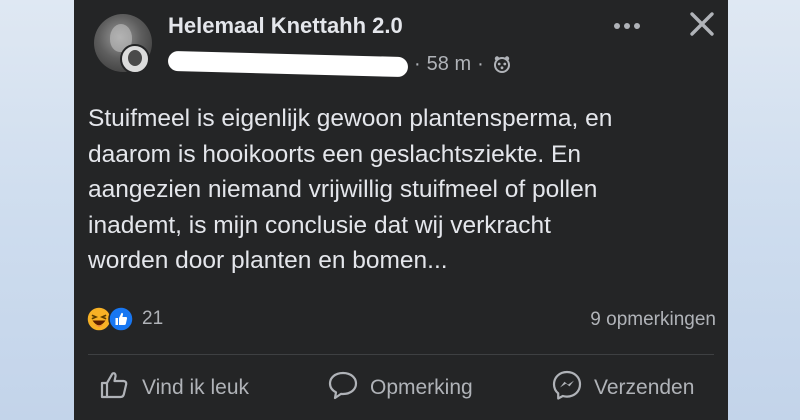  I want to click on action-bar: Vind ik leuk Opmerking Verzenden, so click(401, 390).